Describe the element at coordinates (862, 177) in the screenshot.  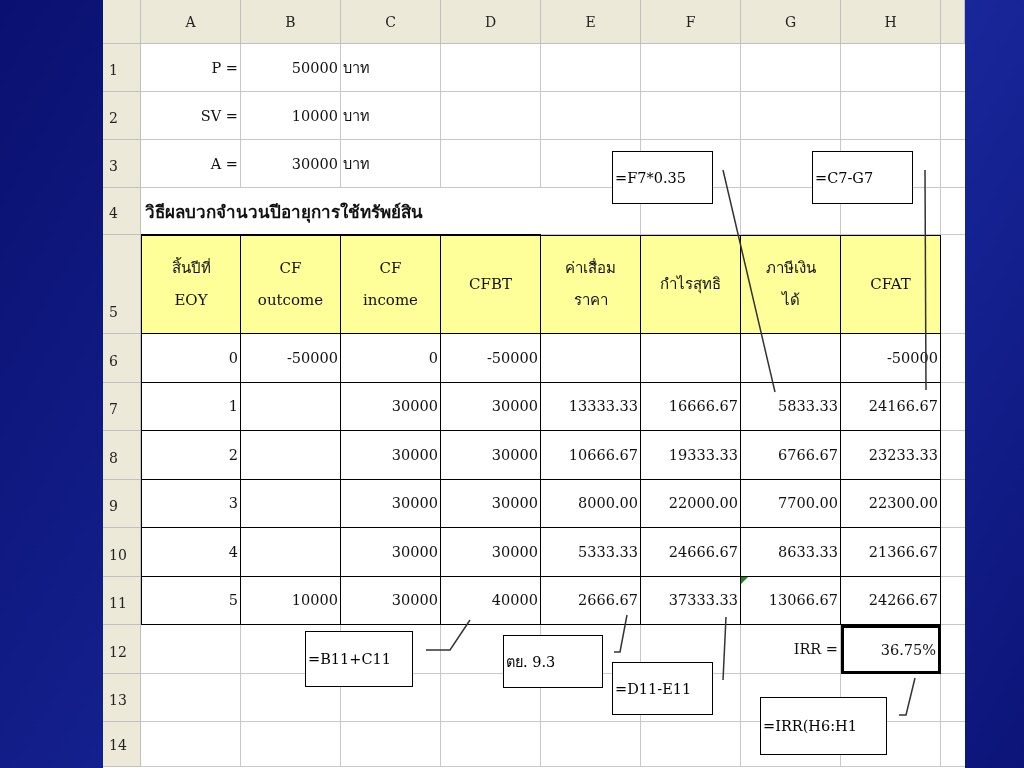
I see `formula-tooltip: =C7-G7` at that location.